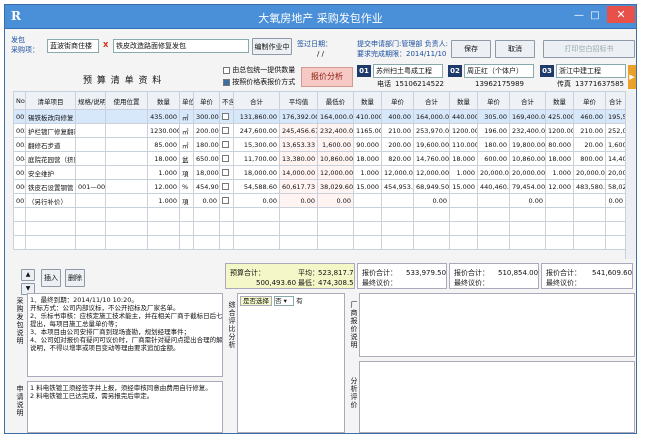  Describe the element at coordinates (50, 200) in the screenshot. I see `table-cell: （另行补价）` at that location.